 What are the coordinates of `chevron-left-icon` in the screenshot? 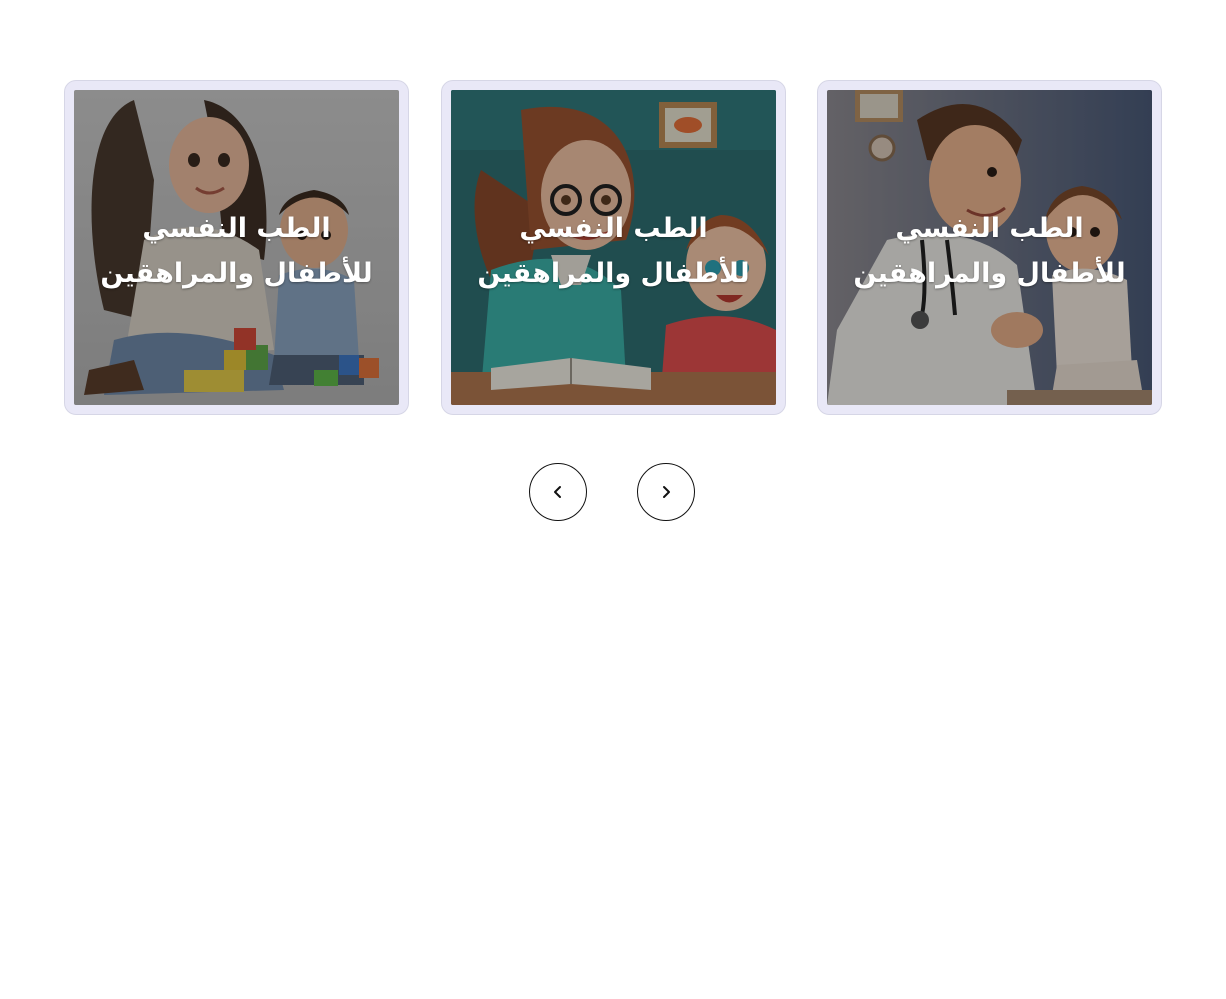 It's located at (557, 492).